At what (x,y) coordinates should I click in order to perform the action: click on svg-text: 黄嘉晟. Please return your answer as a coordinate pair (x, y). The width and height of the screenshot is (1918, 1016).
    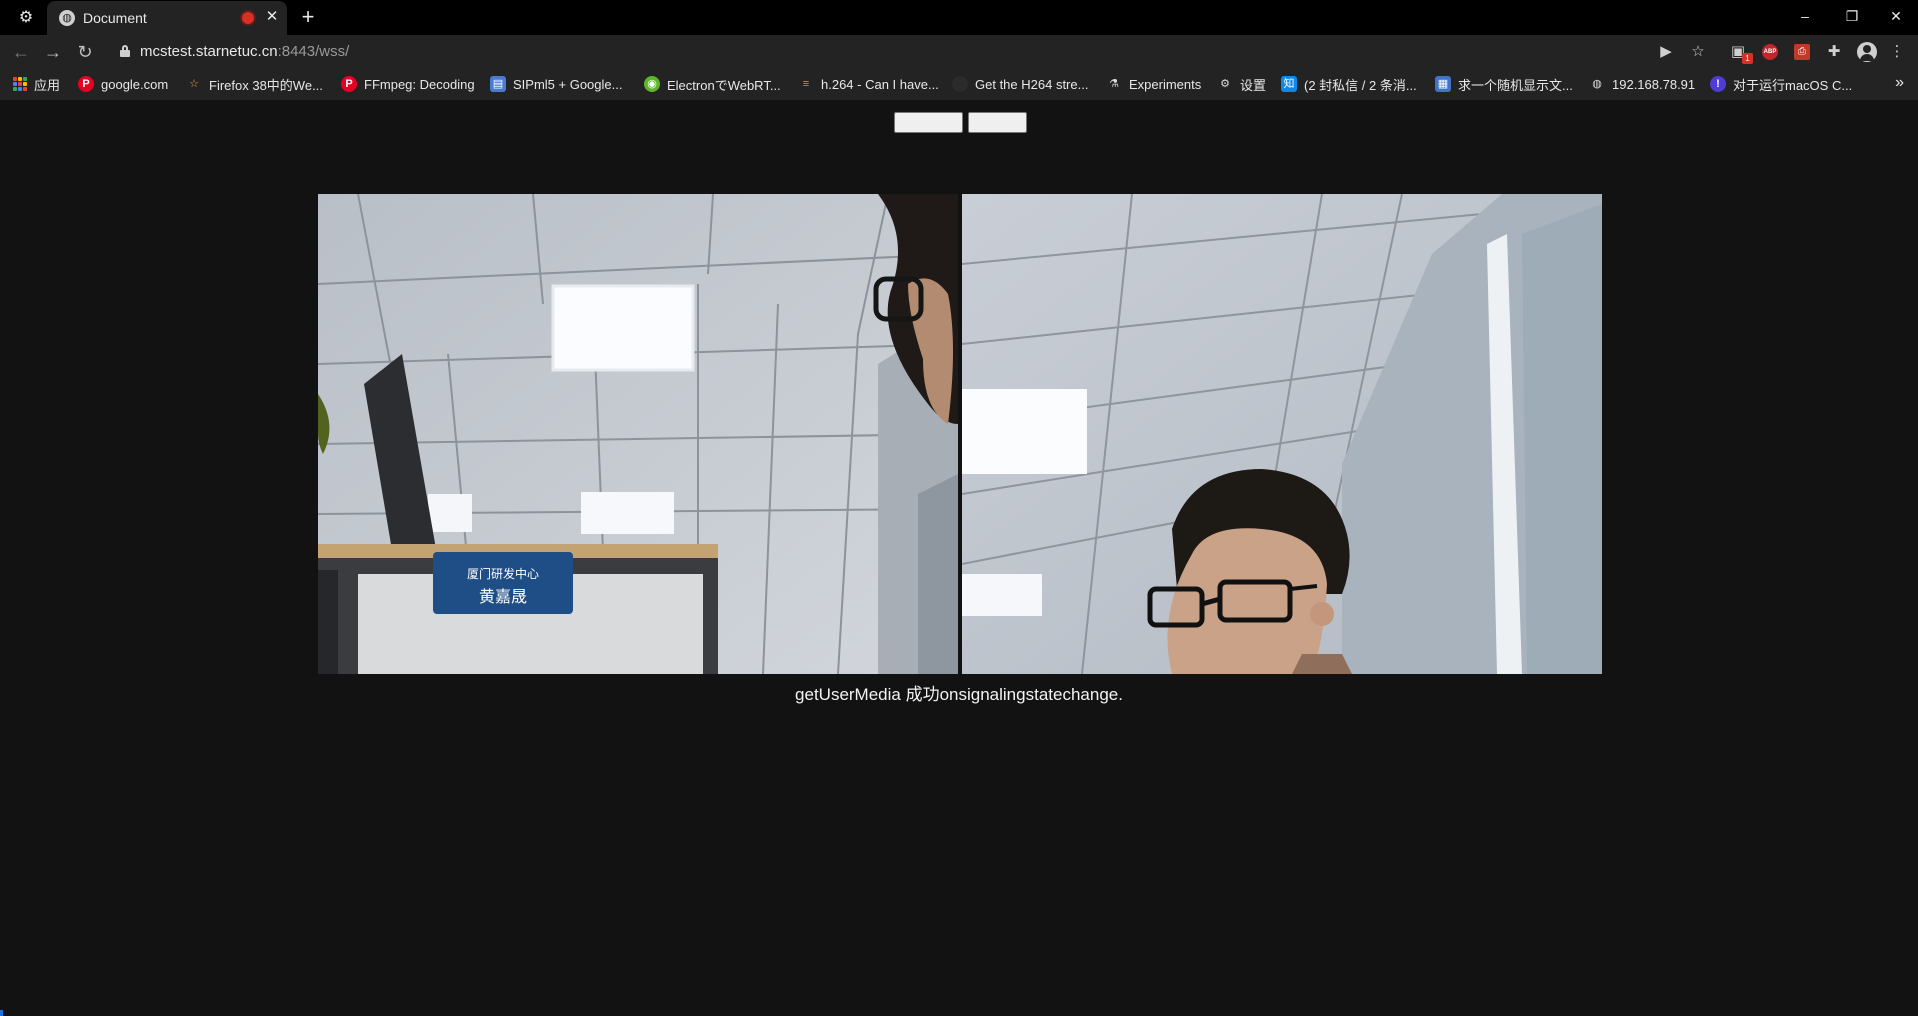
    Looking at the image, I should click on (503, 596).